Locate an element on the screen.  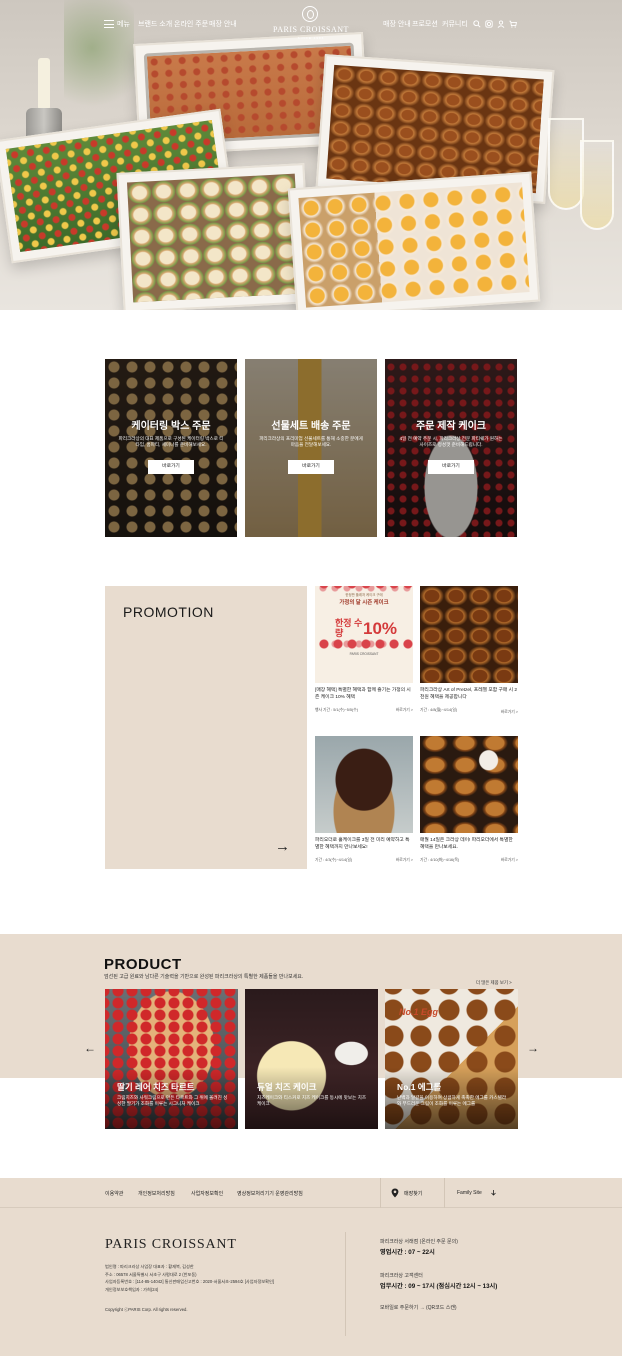
tray-sandwiches is located at coordinates (214, 236).